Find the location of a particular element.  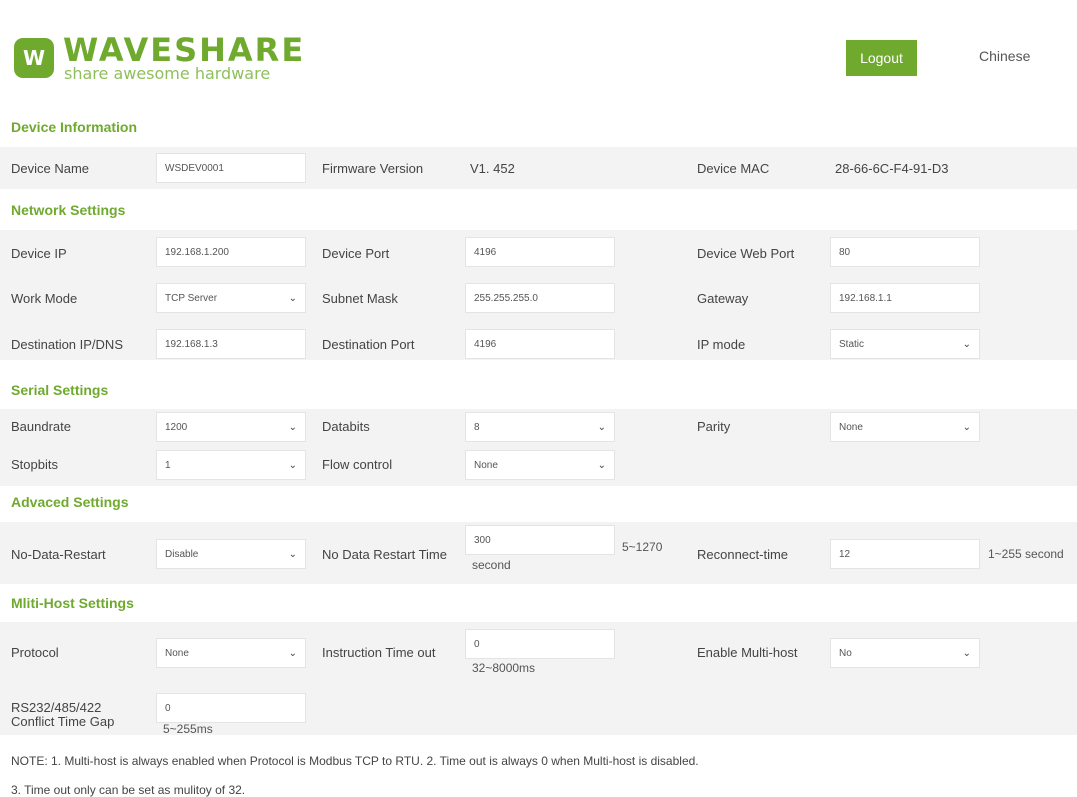

device-mac-label: Device MAC is located at coordinates (733, 168).